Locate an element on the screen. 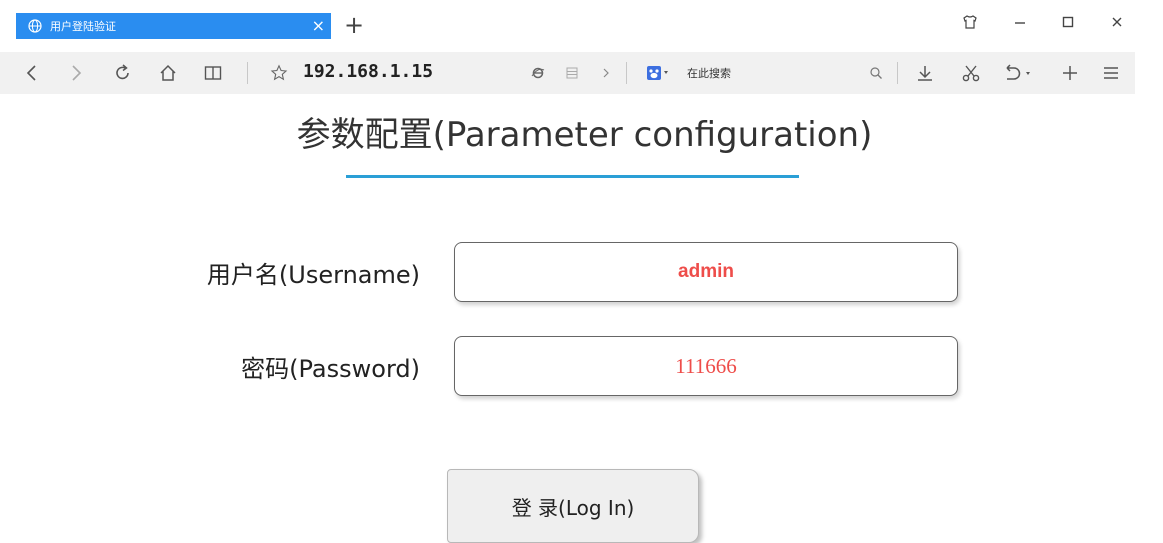 The image size is (1163, 543). username-label: 用户名(Username) is located at coordinates (313, 275).